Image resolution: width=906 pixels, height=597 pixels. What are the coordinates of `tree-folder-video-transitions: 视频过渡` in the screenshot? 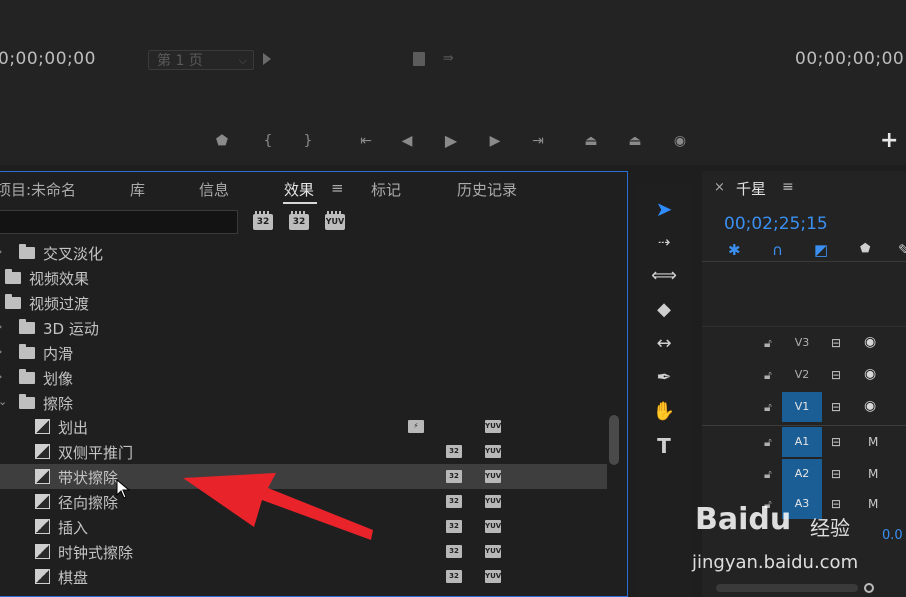 It's located at (303, 302).